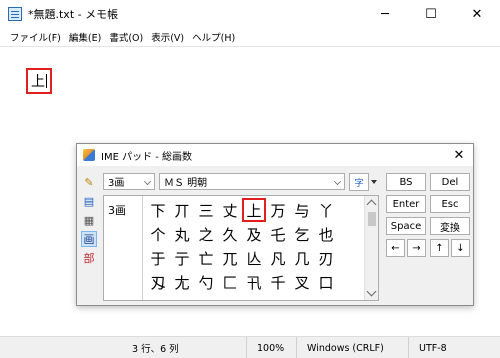  I want to click on soft-keyboard-icon: ▦, so click(89, 220).